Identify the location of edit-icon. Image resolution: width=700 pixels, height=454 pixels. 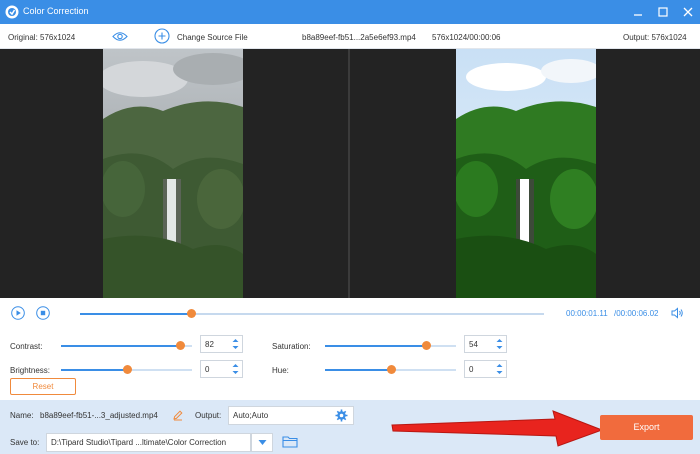
(178, 415).